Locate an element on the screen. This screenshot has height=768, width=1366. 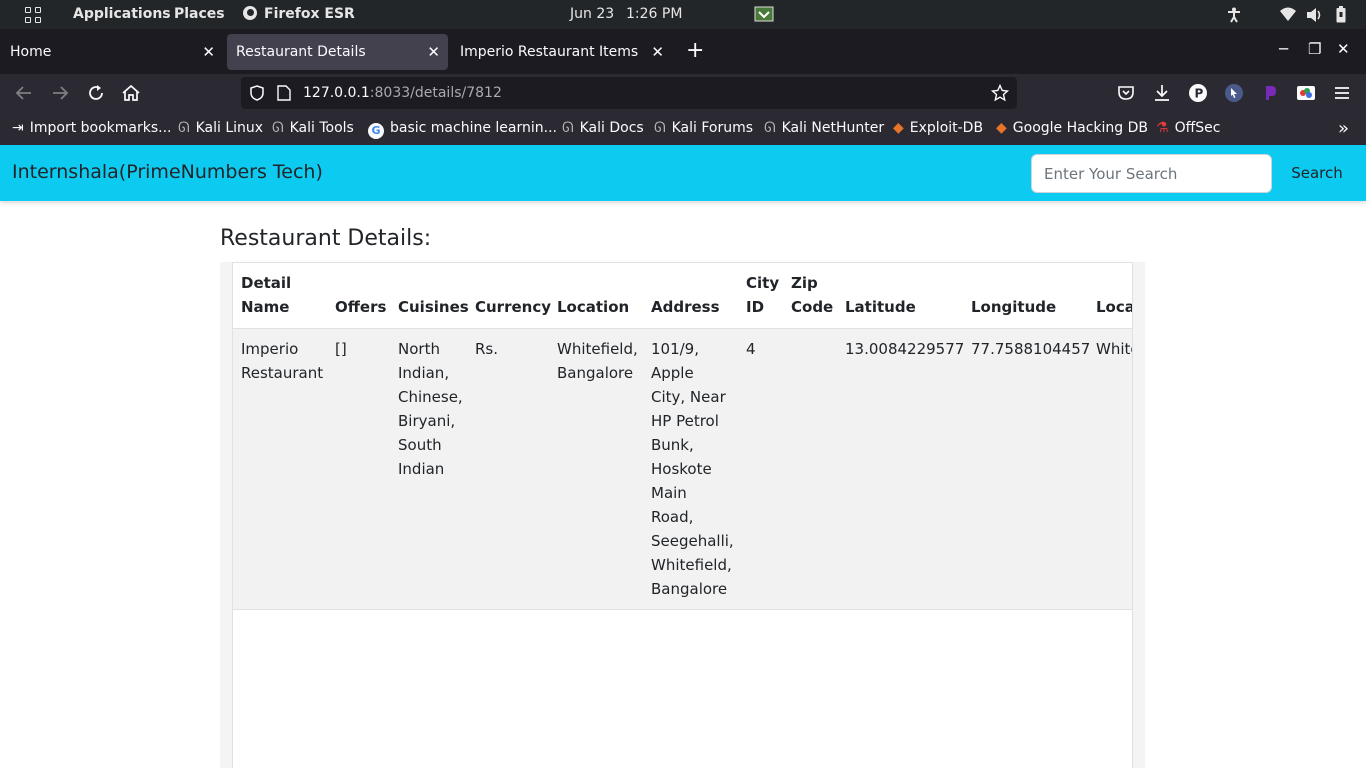
bookmark-google-hacking-db: ◆ Google Hacking DB is located at coordinates (1072, 128).